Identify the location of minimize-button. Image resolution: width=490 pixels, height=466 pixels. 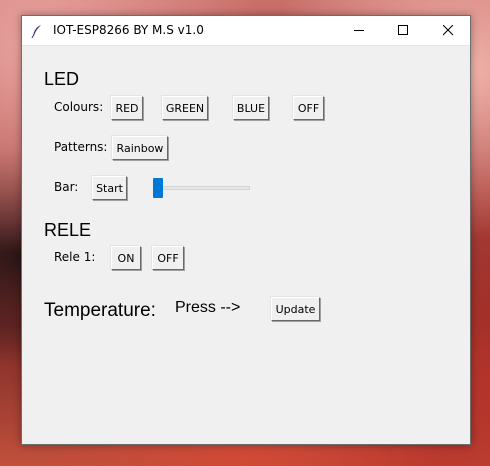
(359, 30).